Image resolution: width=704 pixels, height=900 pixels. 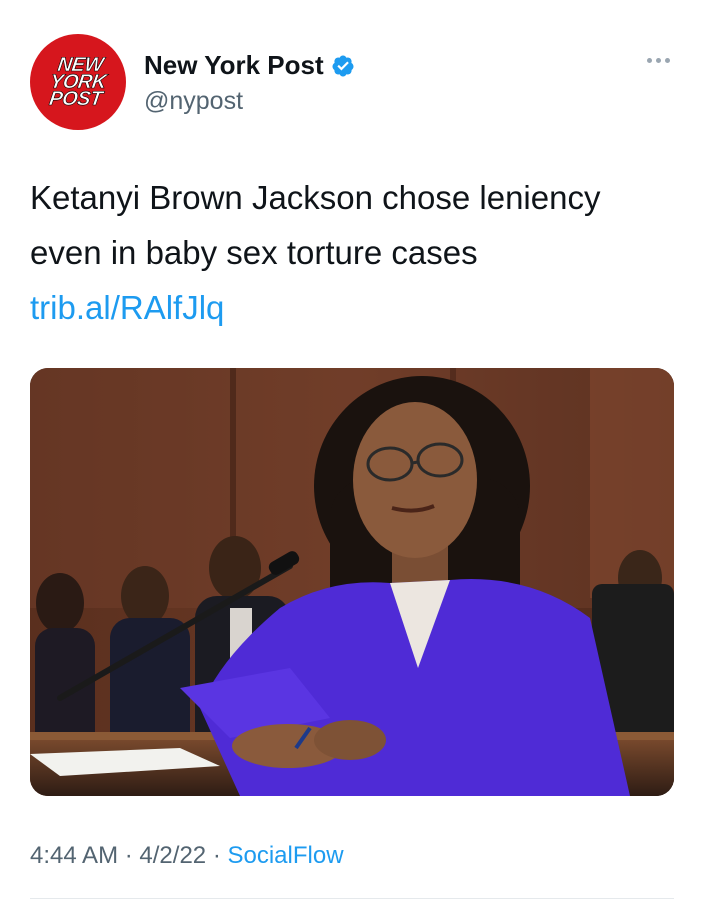 What do you see at coordinates (352, 898) in the screenshot?
I see `divider` at bounding box center [352, 898].